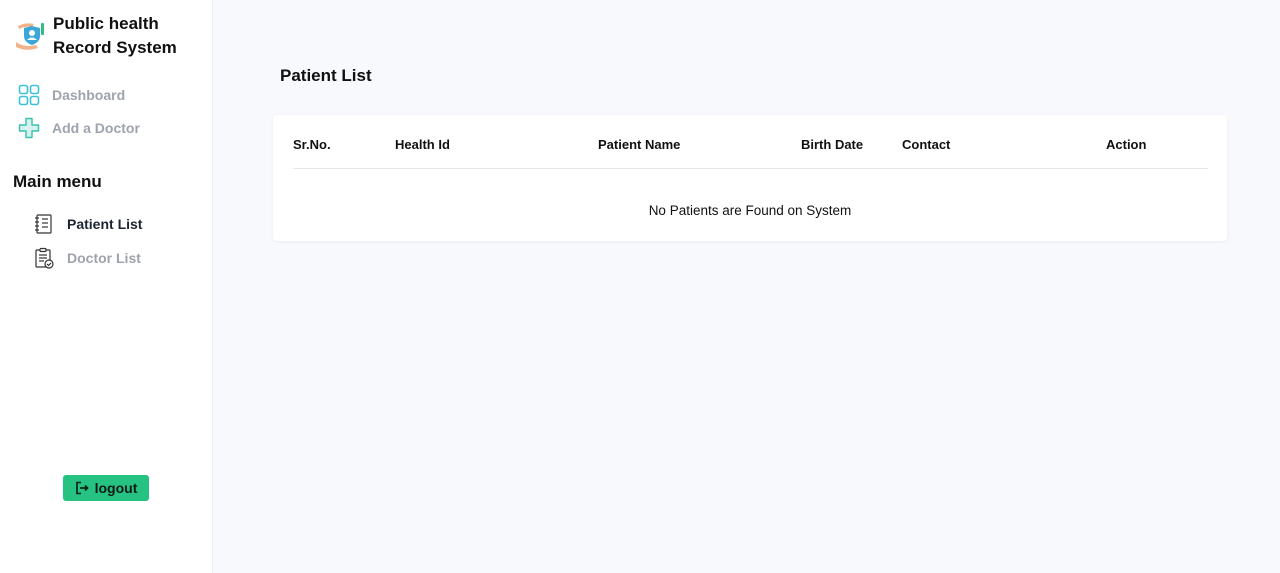  I want to click on nav-patient-list-label: Patient List, so click(105, 224).